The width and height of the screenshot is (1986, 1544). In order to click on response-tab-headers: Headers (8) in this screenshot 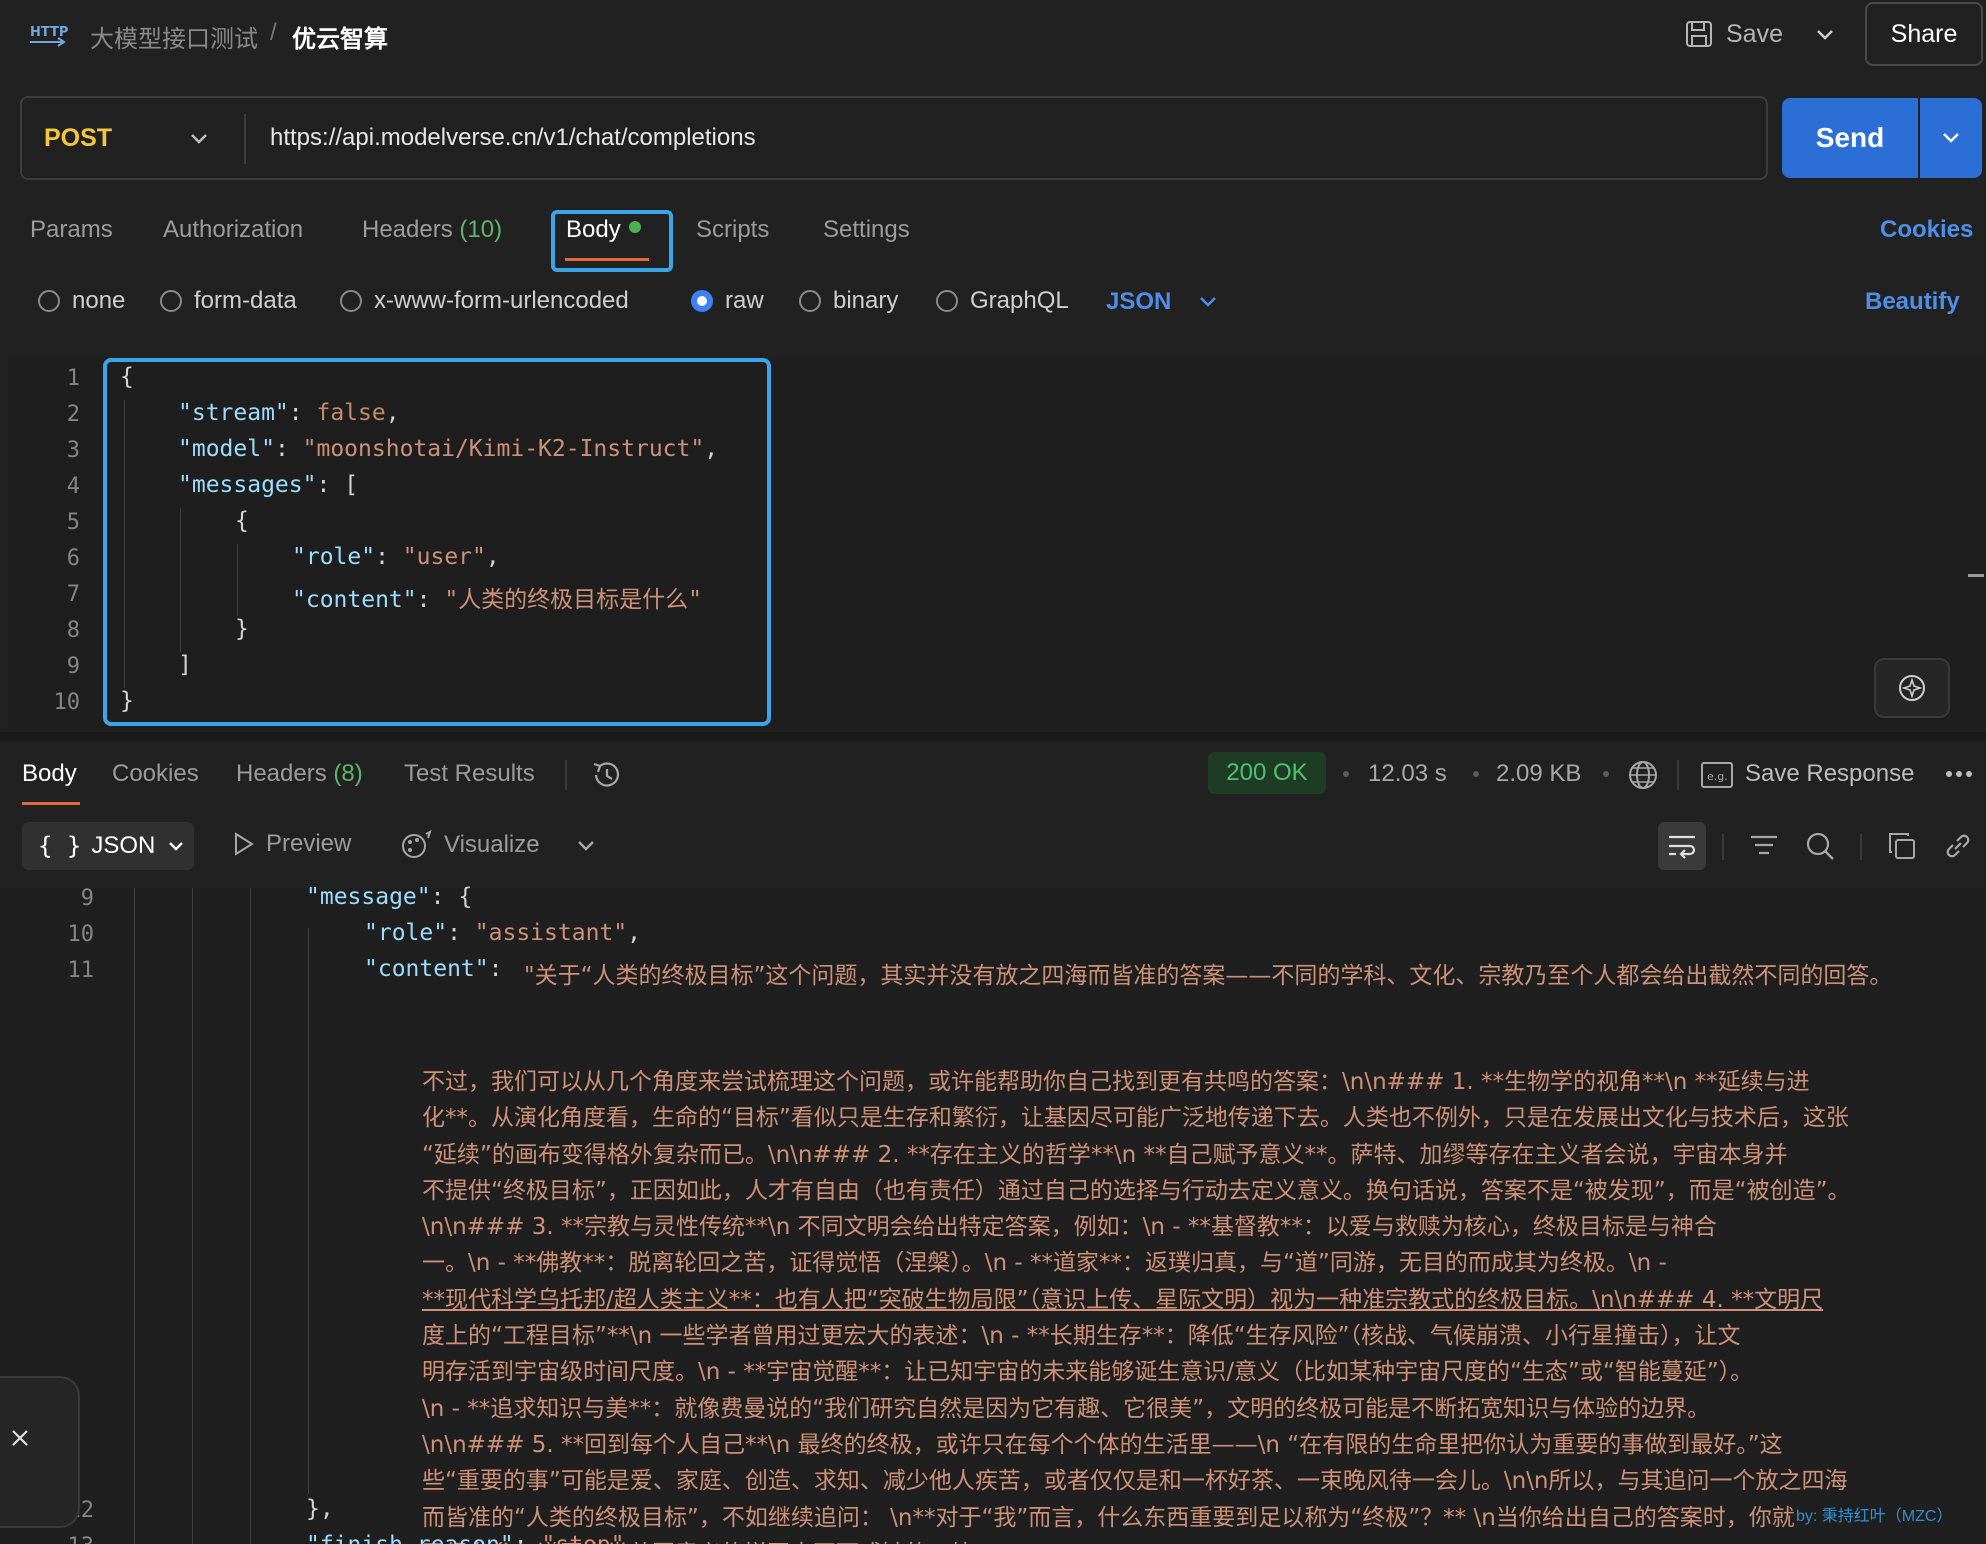, I will do `click(299, 774)`.